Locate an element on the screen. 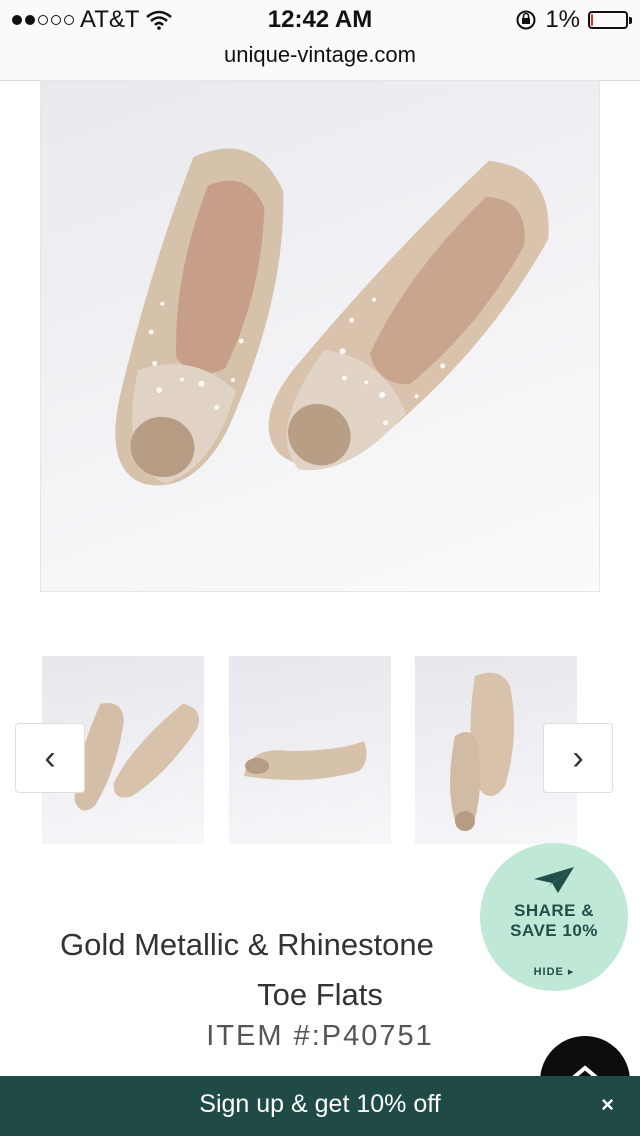 This screenshot has height=1136, width=640. thumbnail-photo is located at coordinates (305, 760).